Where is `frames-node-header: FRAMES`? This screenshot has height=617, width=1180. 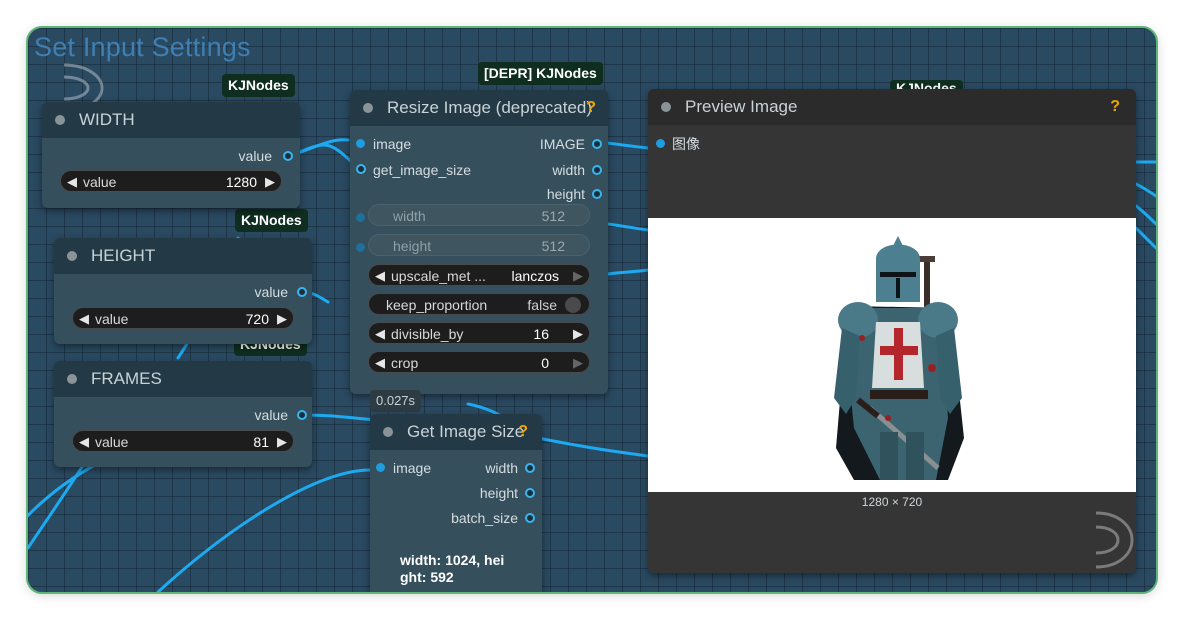
frames-node-header: FRAMES is located at coordinates (183, 379).